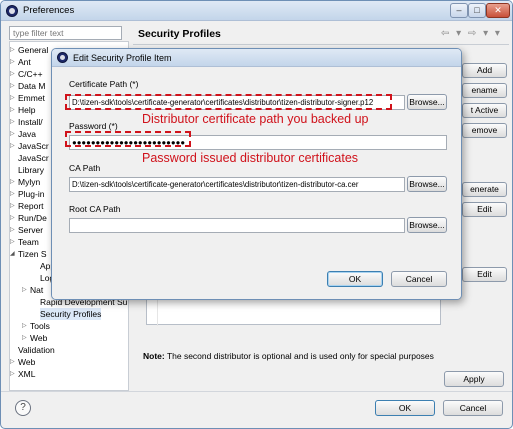 This screenshot has width=513, height=429. I want to click on tree-item-label: Emmet, so click(31, 98).